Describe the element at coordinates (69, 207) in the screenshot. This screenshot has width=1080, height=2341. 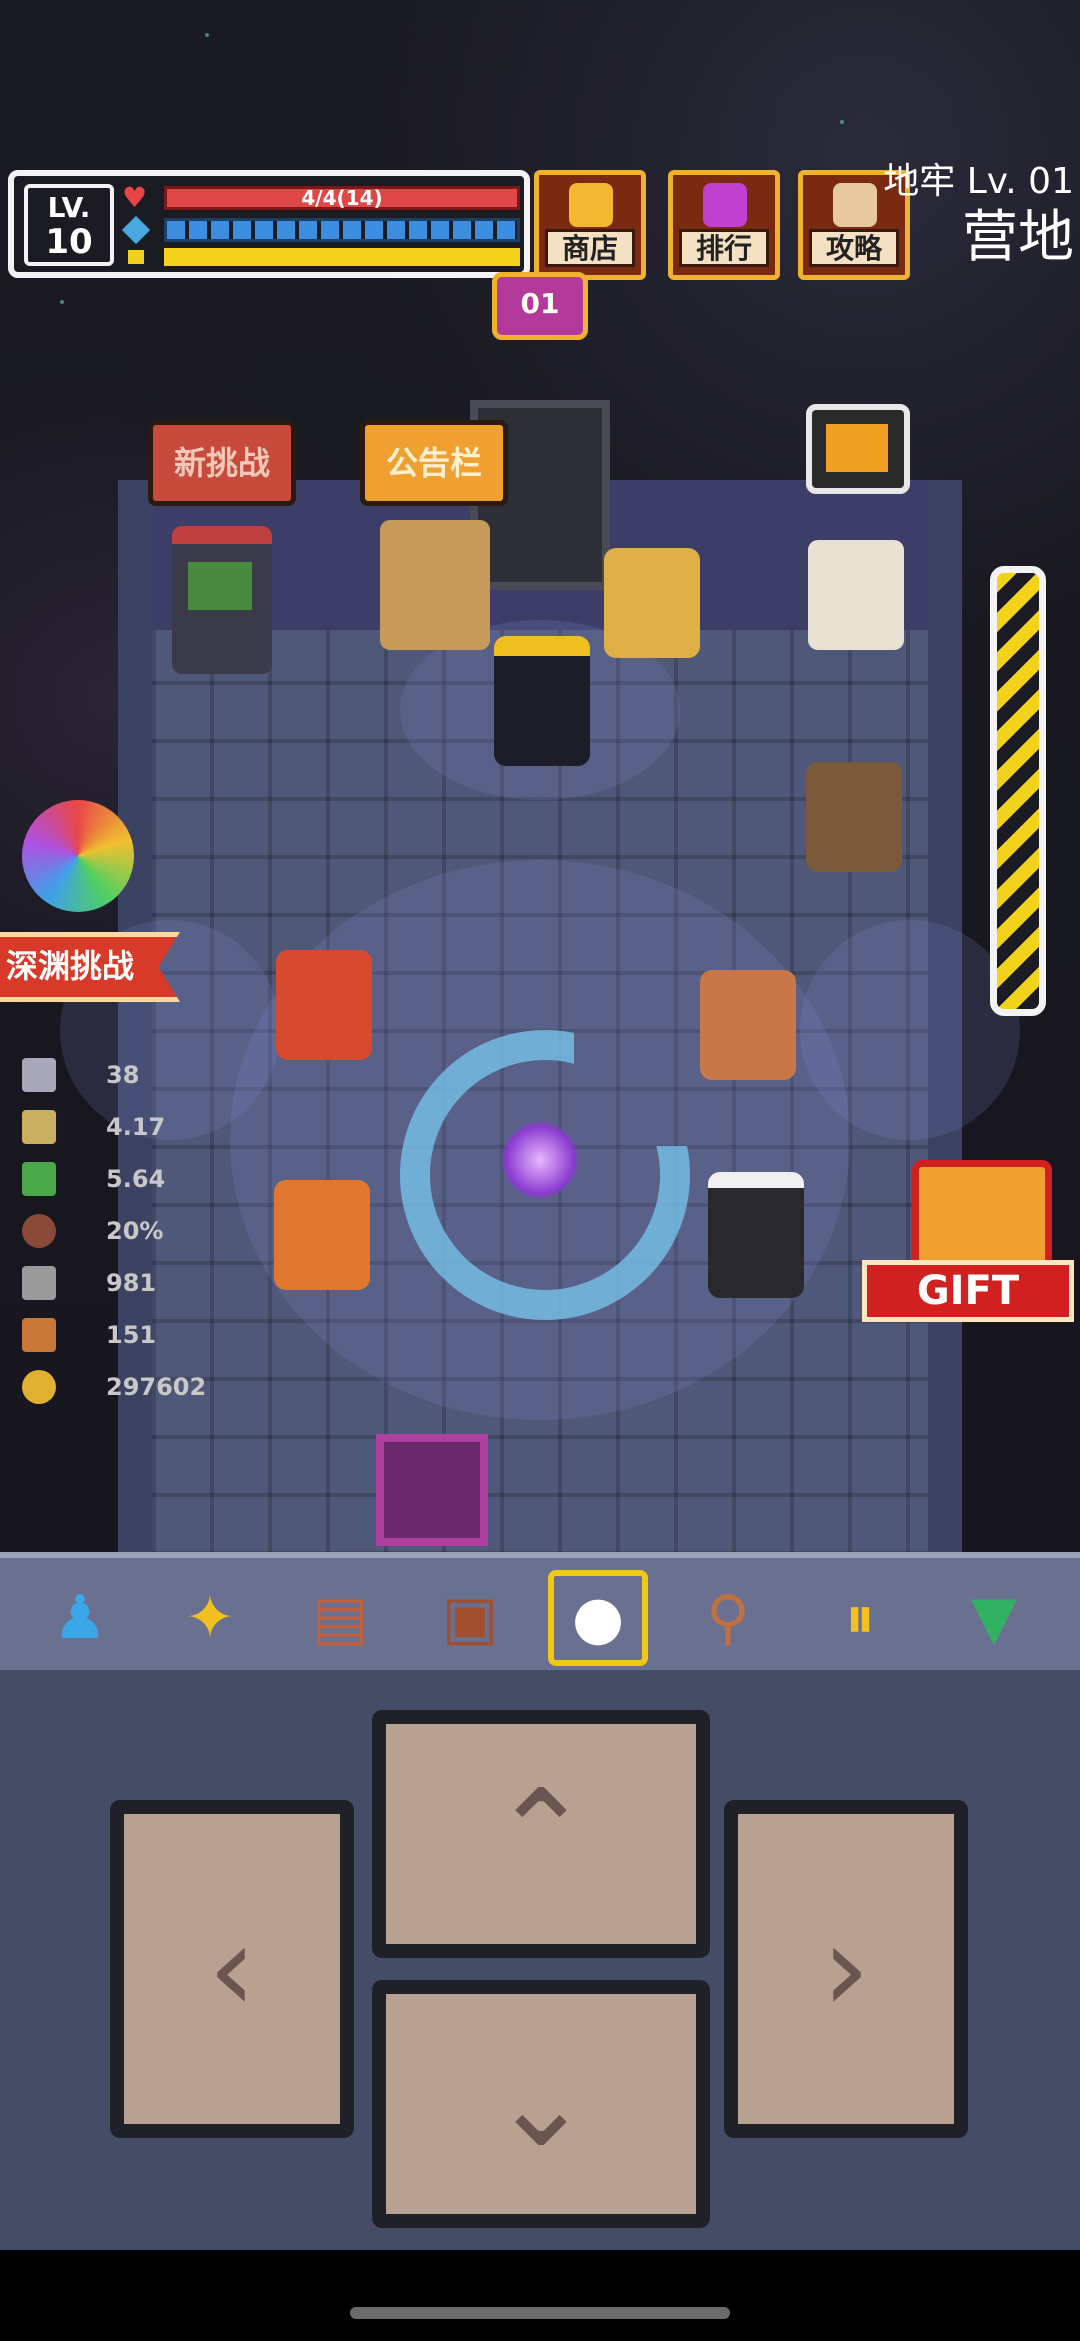
I see `level-label: LV.` at that location.